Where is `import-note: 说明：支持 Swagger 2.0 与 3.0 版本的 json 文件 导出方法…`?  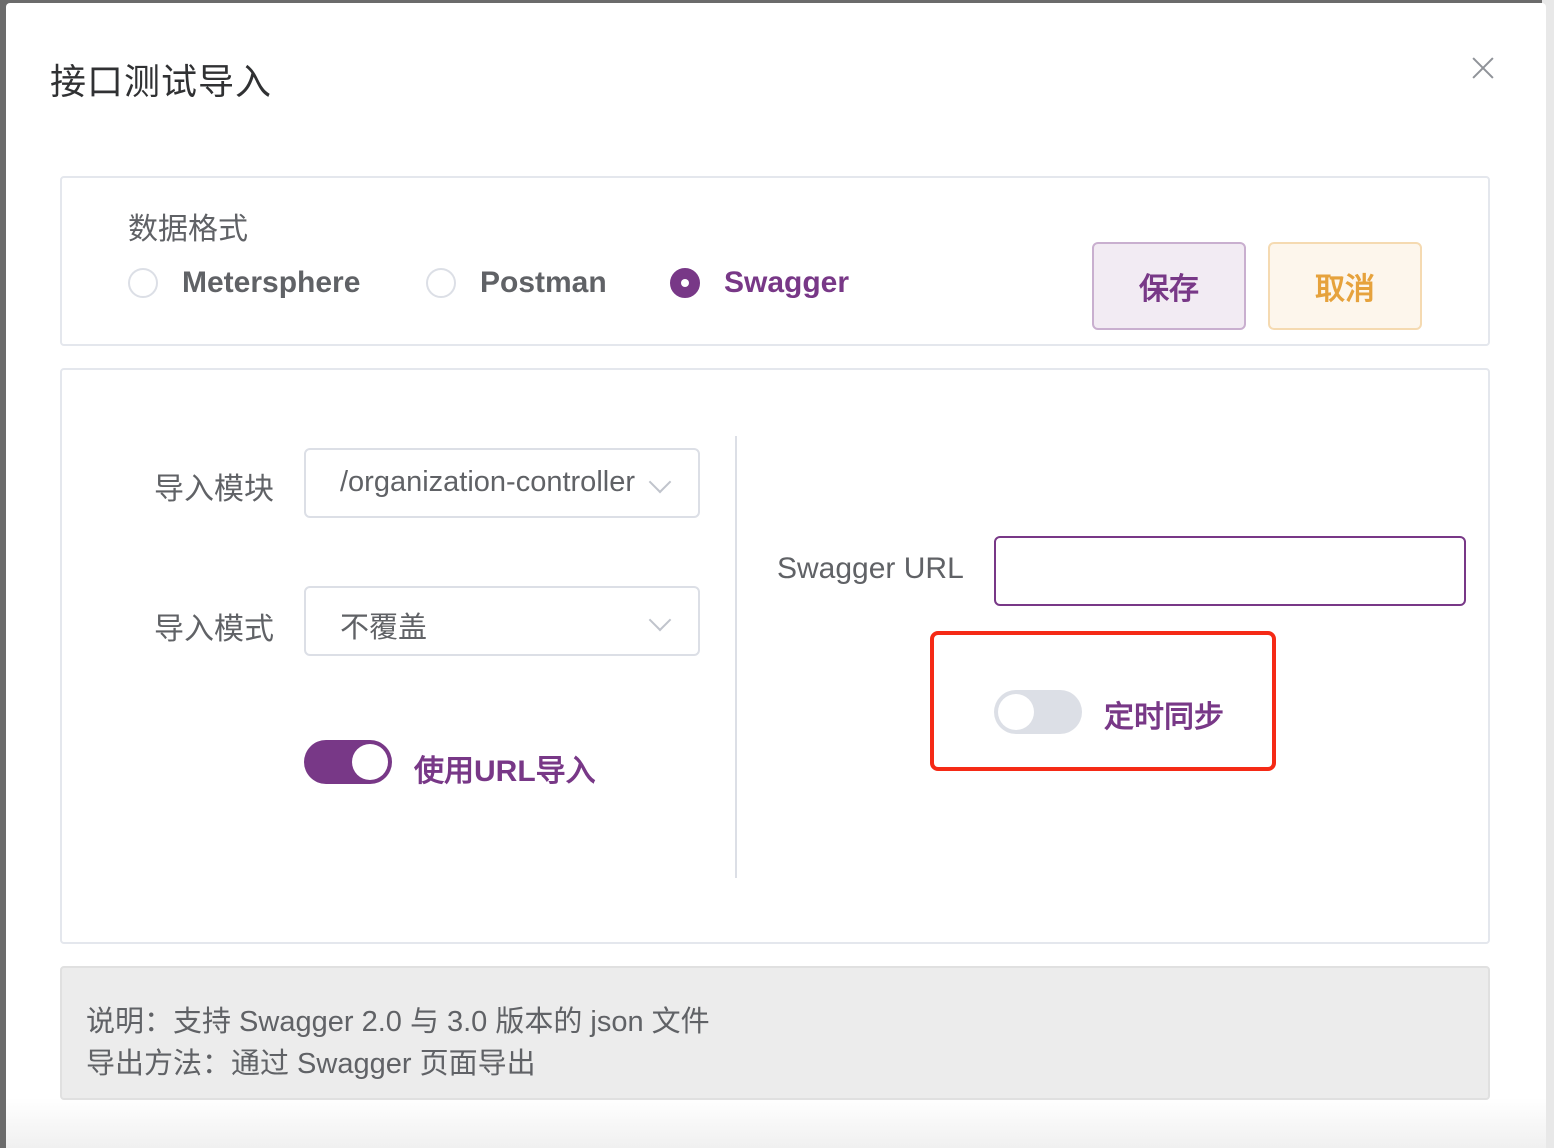 import-note: 说明：支持 Swagger 2.0 与 3.0 版本的 json 文件 导出方法… is located at coordinates (775, 1033).